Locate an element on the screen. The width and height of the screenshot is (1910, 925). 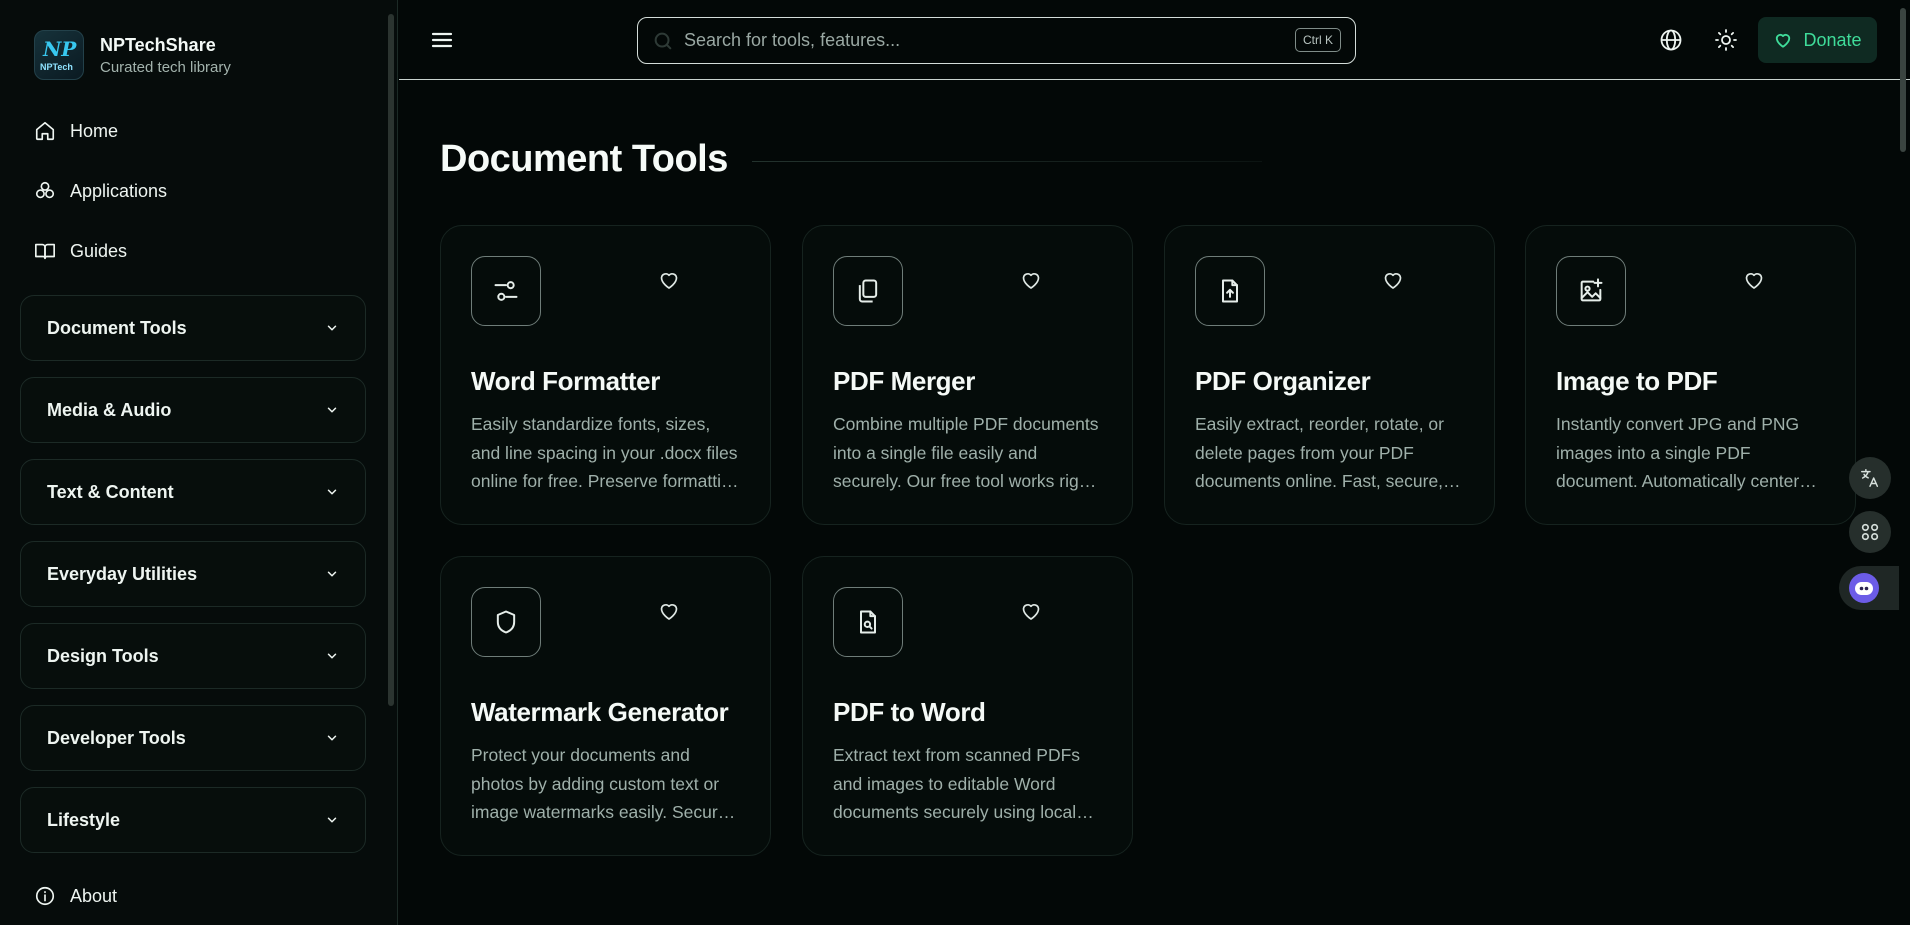
nav-about: About is located at coordinates (75, 896).